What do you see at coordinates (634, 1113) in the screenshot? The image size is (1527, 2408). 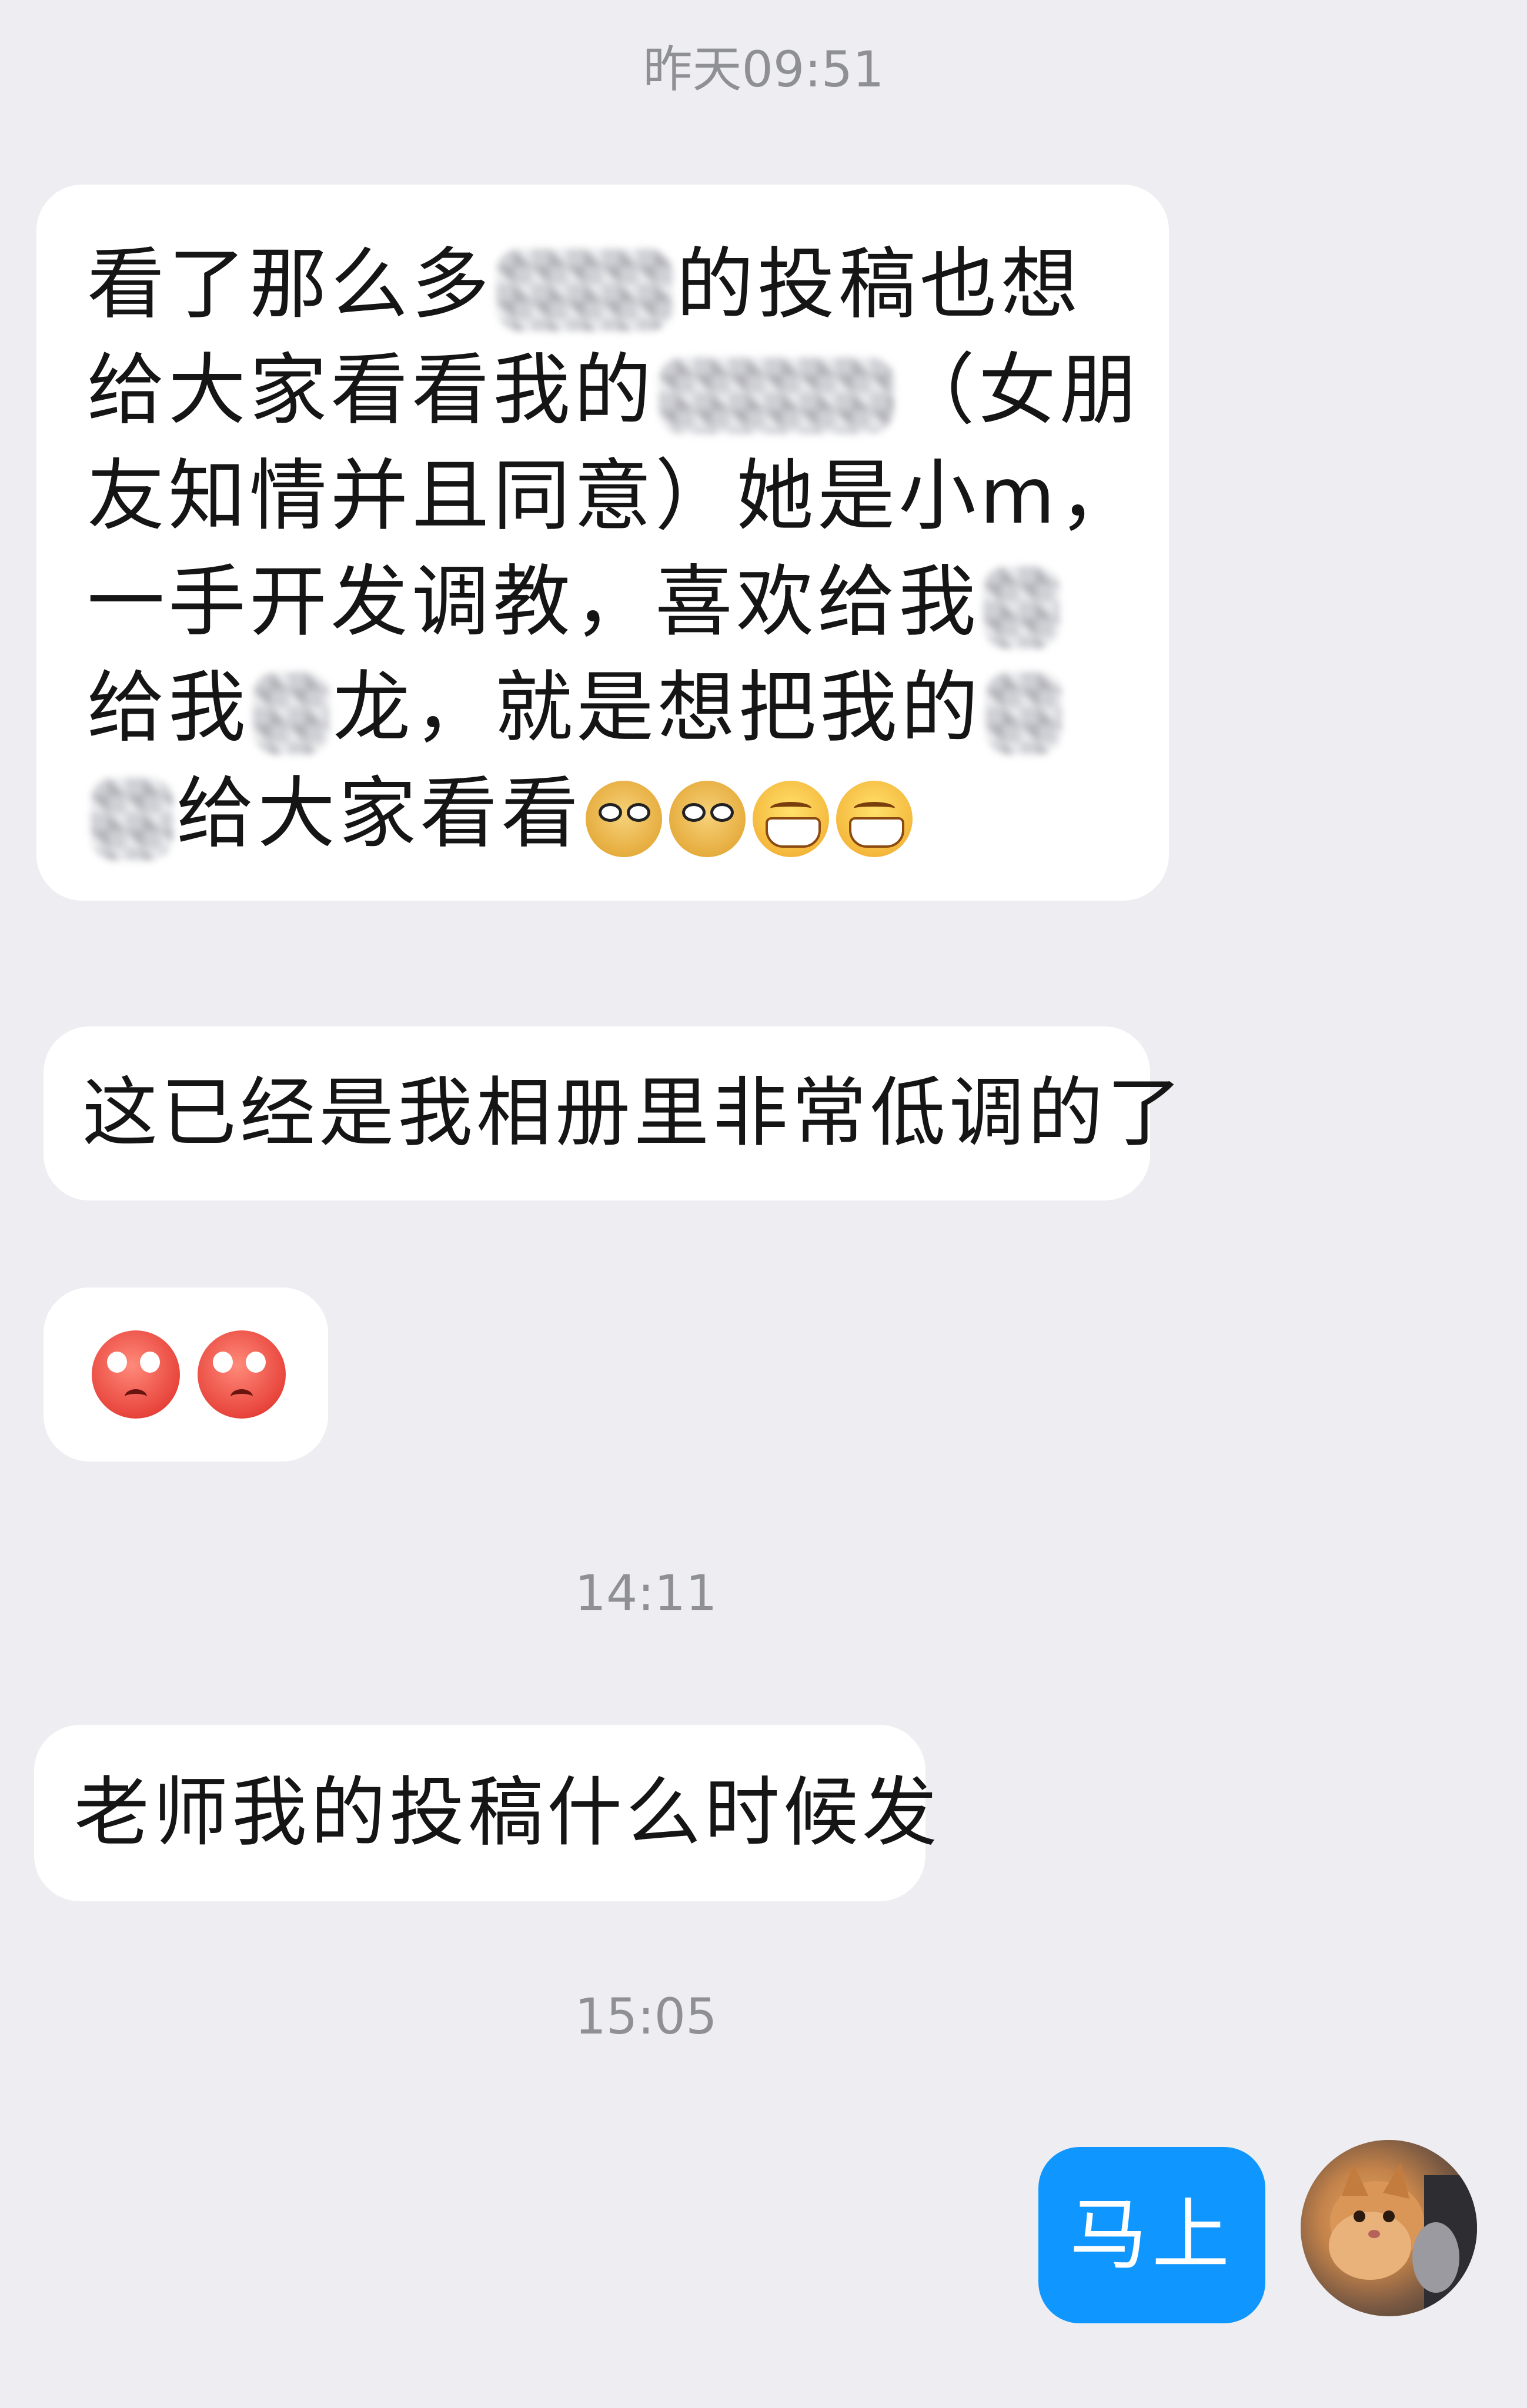 I see `message-text: 这已经是我相册里非常低调的了` at bounding box center [634, 1113].